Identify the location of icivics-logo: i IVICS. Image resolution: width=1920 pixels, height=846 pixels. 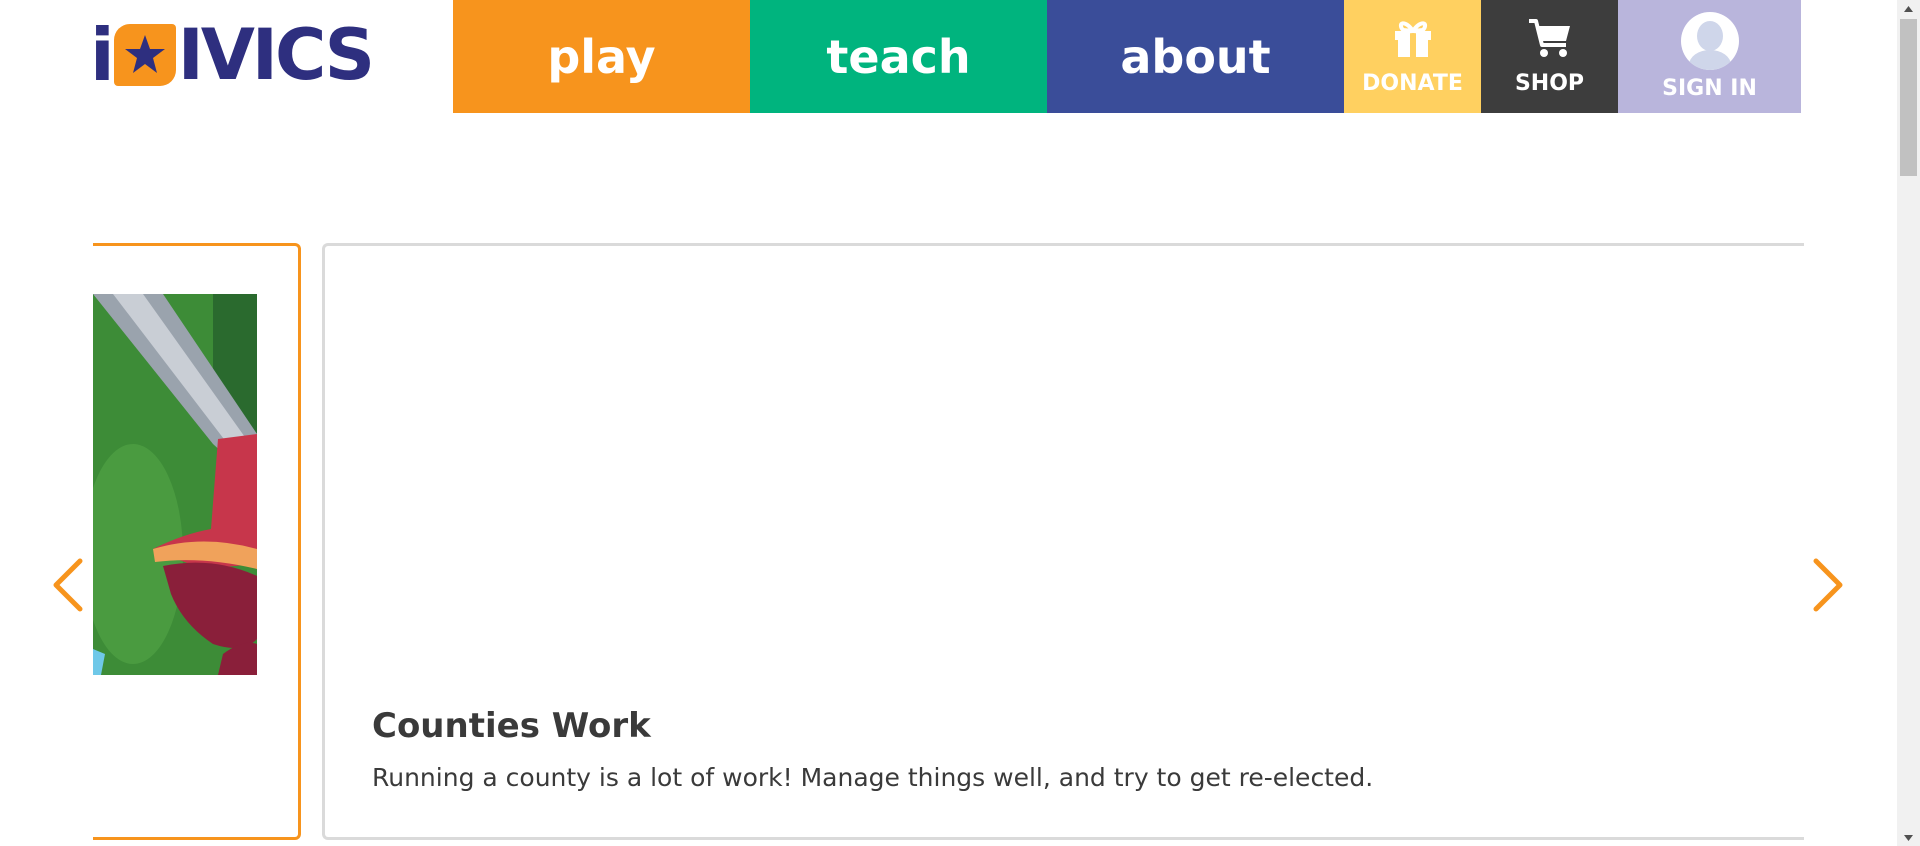
(235, 55).